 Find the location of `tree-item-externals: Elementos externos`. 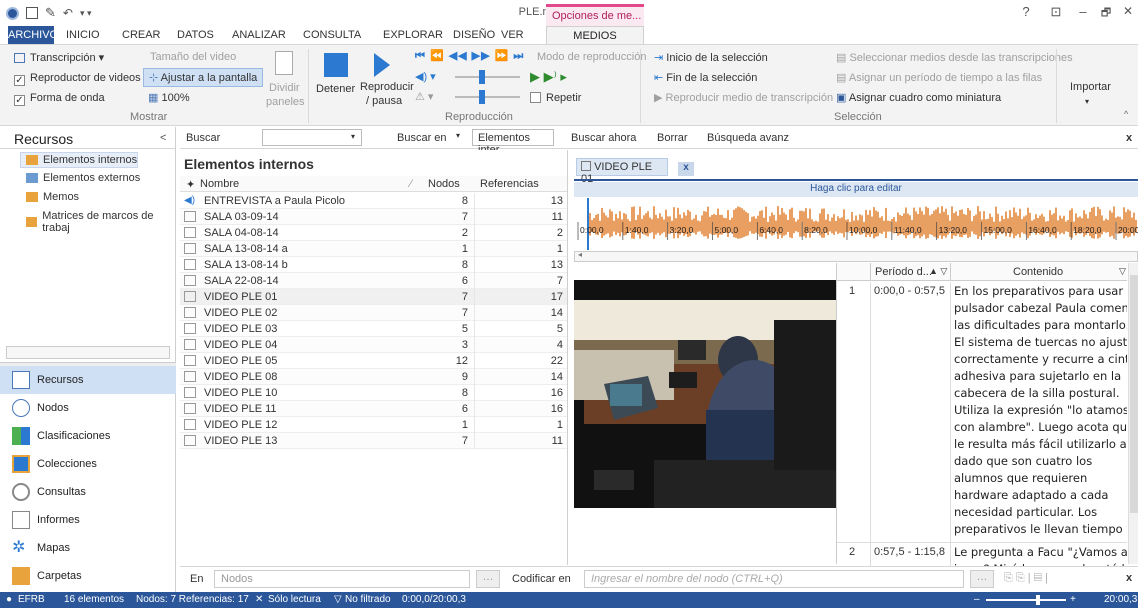

tree-item-externals: Elementos externos is located at coordinates (83, 178).